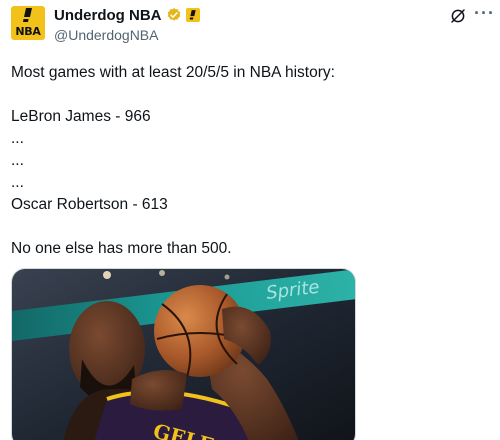 The height and width of the screenshot is (440, 500). Describe the element at coordinates (27, 15) in the screenshot. I see `underdog-logo-icon` at that location.